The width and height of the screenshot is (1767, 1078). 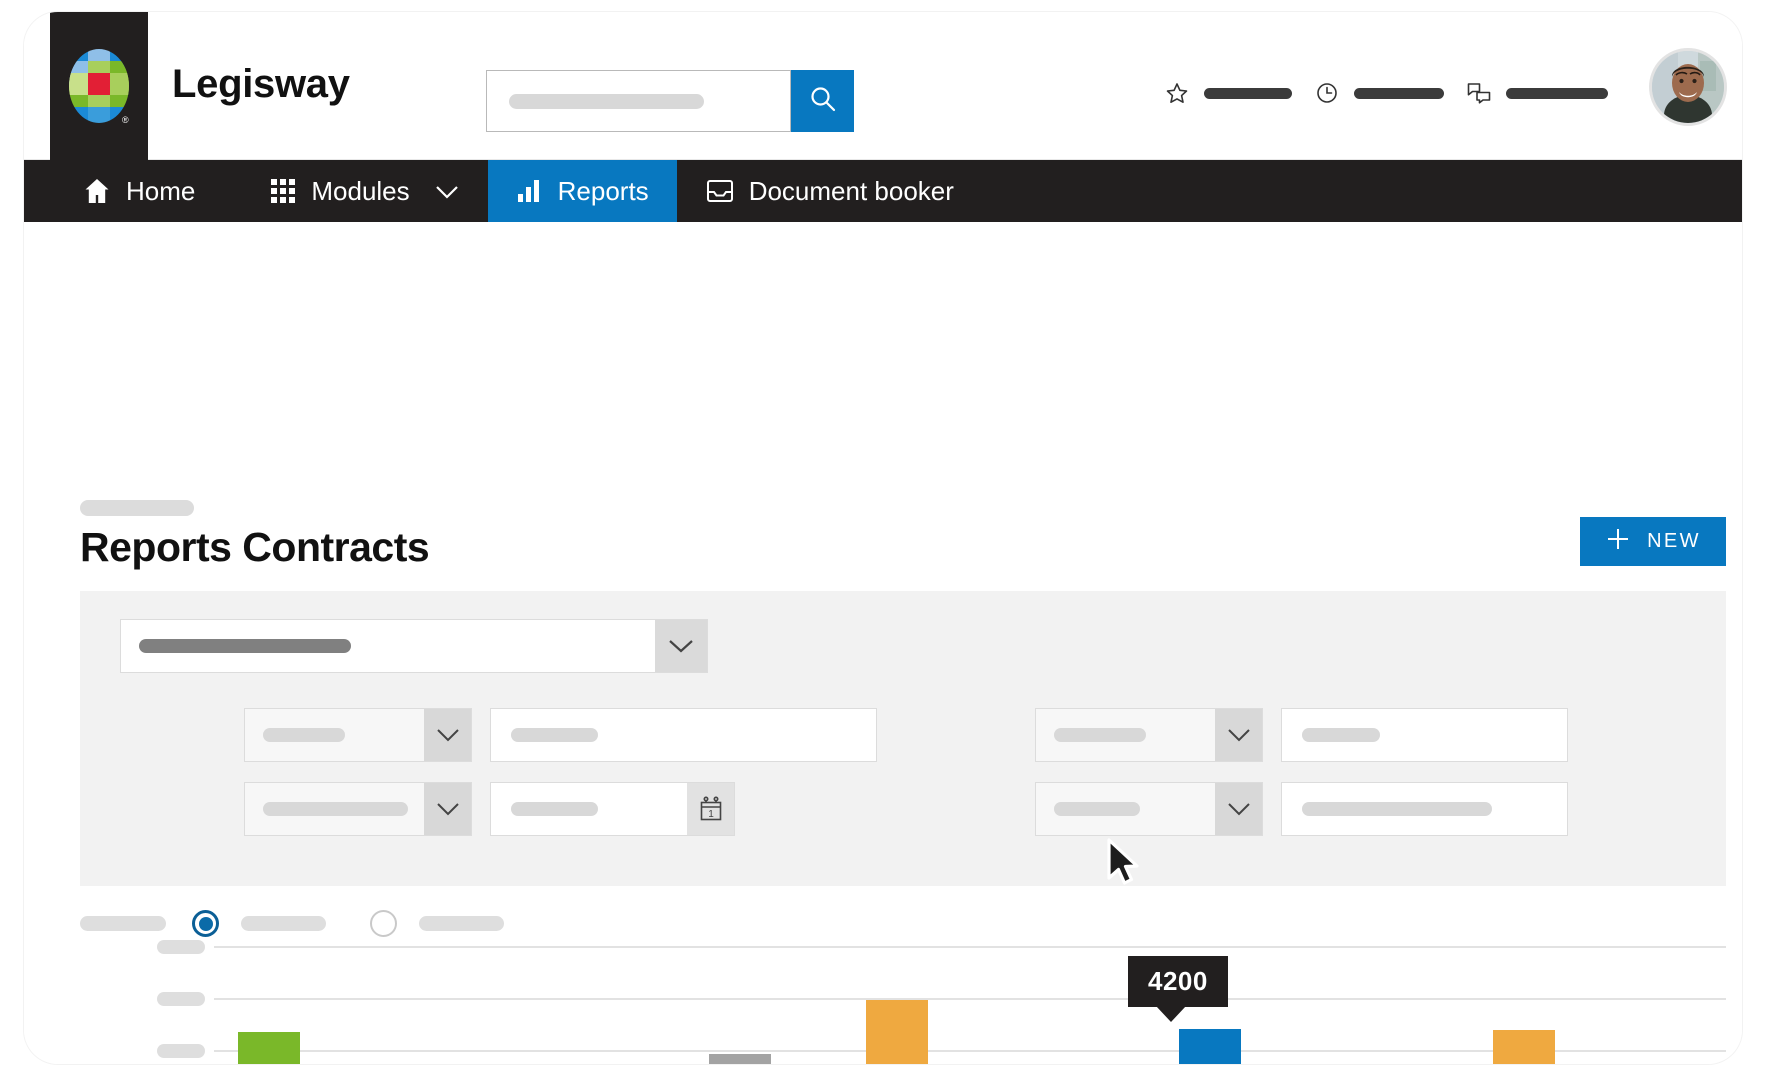 What do you see at coordinates (1327, 93) in the screenshot?
I see `clock-icon` at bounding box center [1327, 93].